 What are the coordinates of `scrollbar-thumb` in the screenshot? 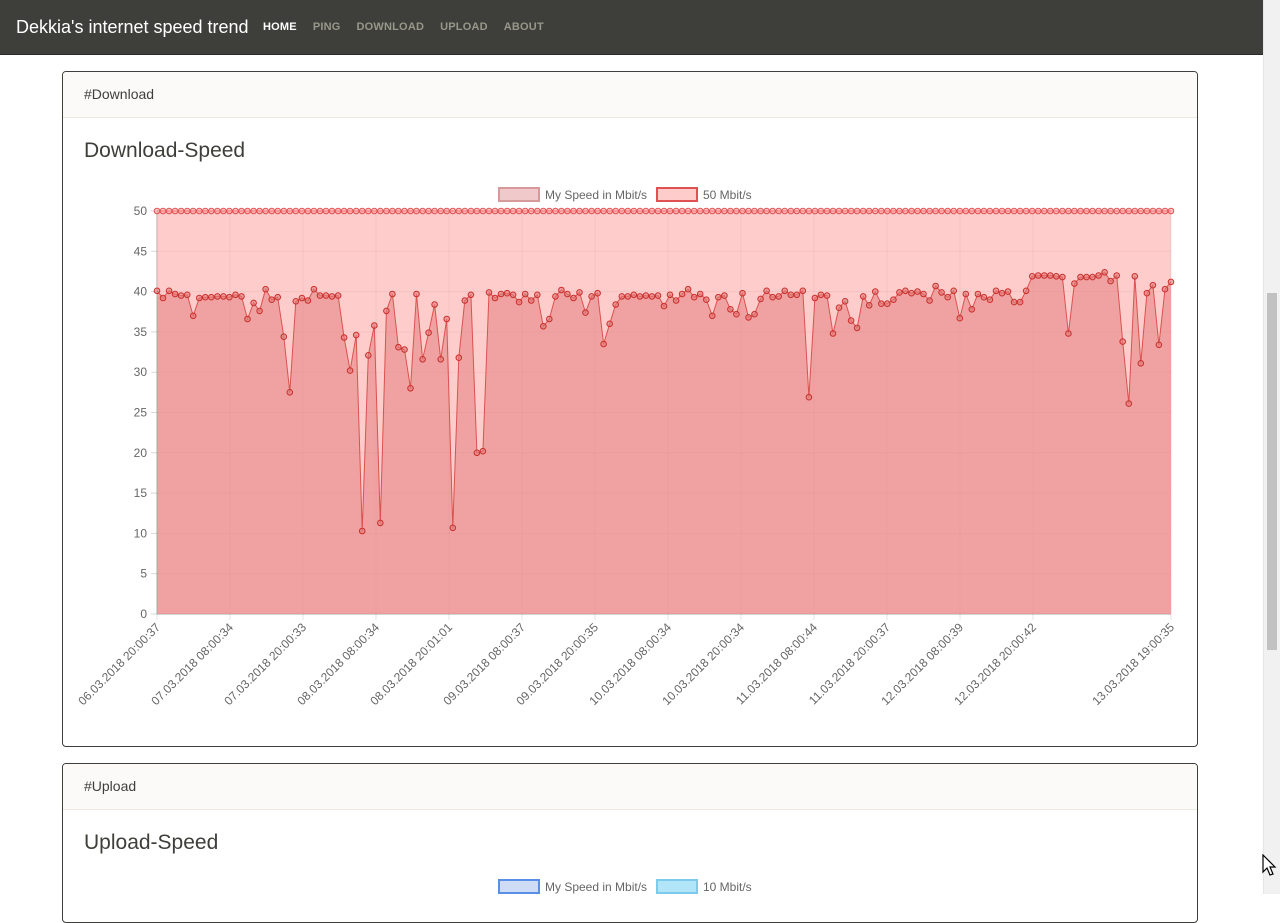 It's located at (1272, 471).